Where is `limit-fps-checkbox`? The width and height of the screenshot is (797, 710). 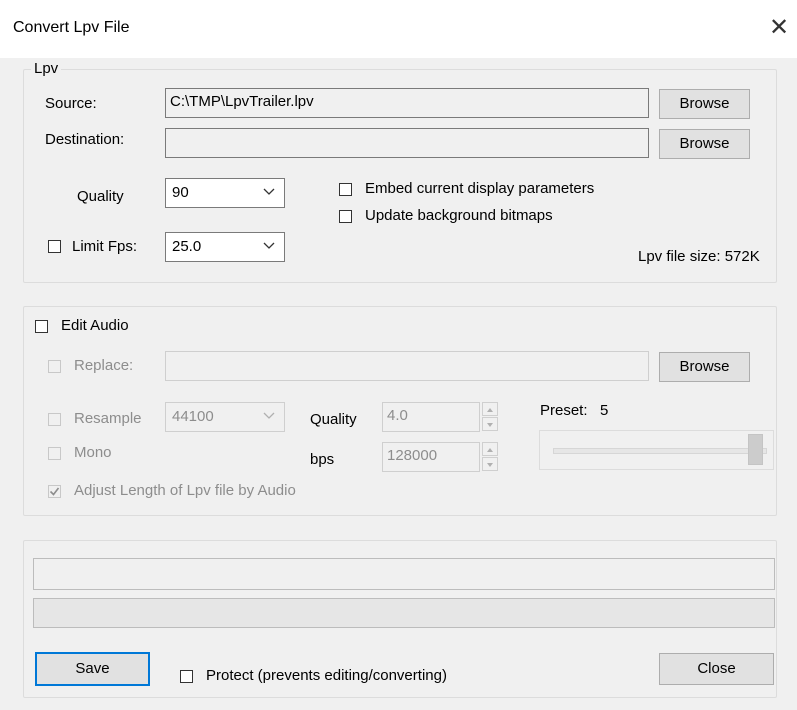
limit-fps-checkbox is located at coordinates (54, 246).